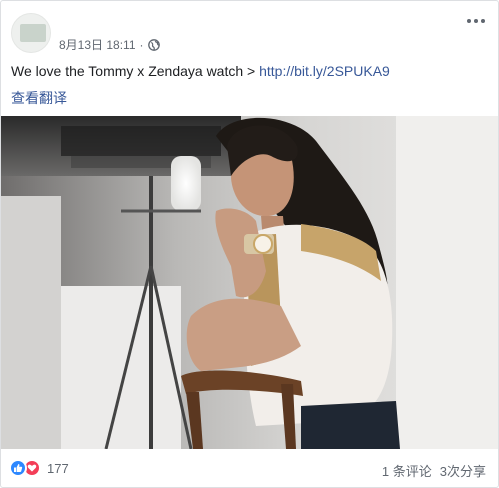  Describe the element at coordinates (18, 468) in the screenshot. I see `like-icon` at that location.